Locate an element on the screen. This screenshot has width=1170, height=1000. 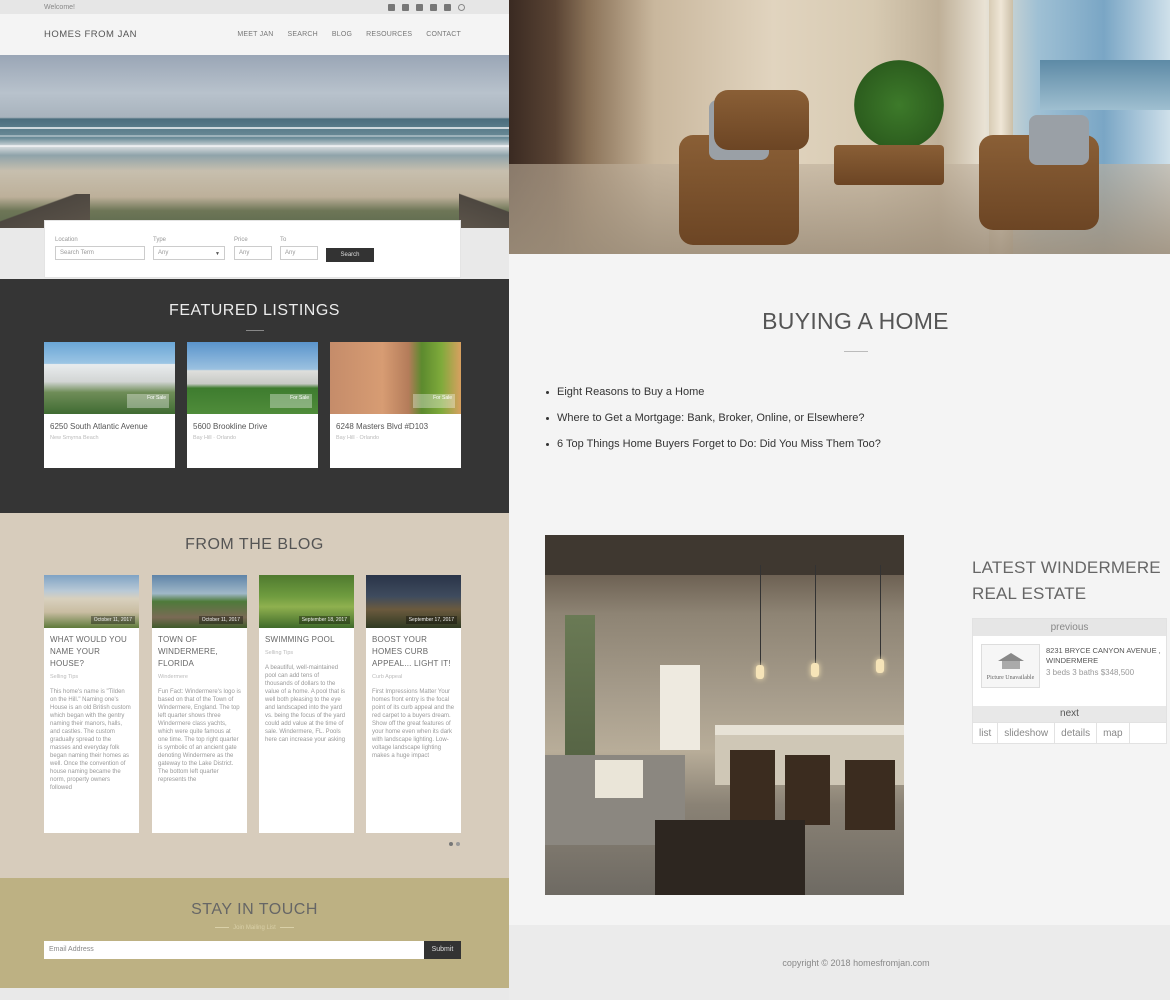
blog-title: FROM THE BLOG is located at coordinates (254, 544).